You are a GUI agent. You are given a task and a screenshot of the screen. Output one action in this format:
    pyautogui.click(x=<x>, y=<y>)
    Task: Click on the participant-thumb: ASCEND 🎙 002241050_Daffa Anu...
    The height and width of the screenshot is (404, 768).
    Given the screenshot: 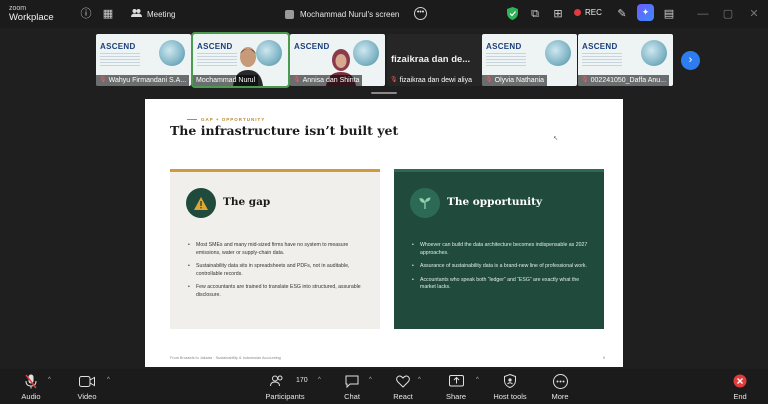 What is the action you would take?
    pyautogui.click(x=625, y=60)
    